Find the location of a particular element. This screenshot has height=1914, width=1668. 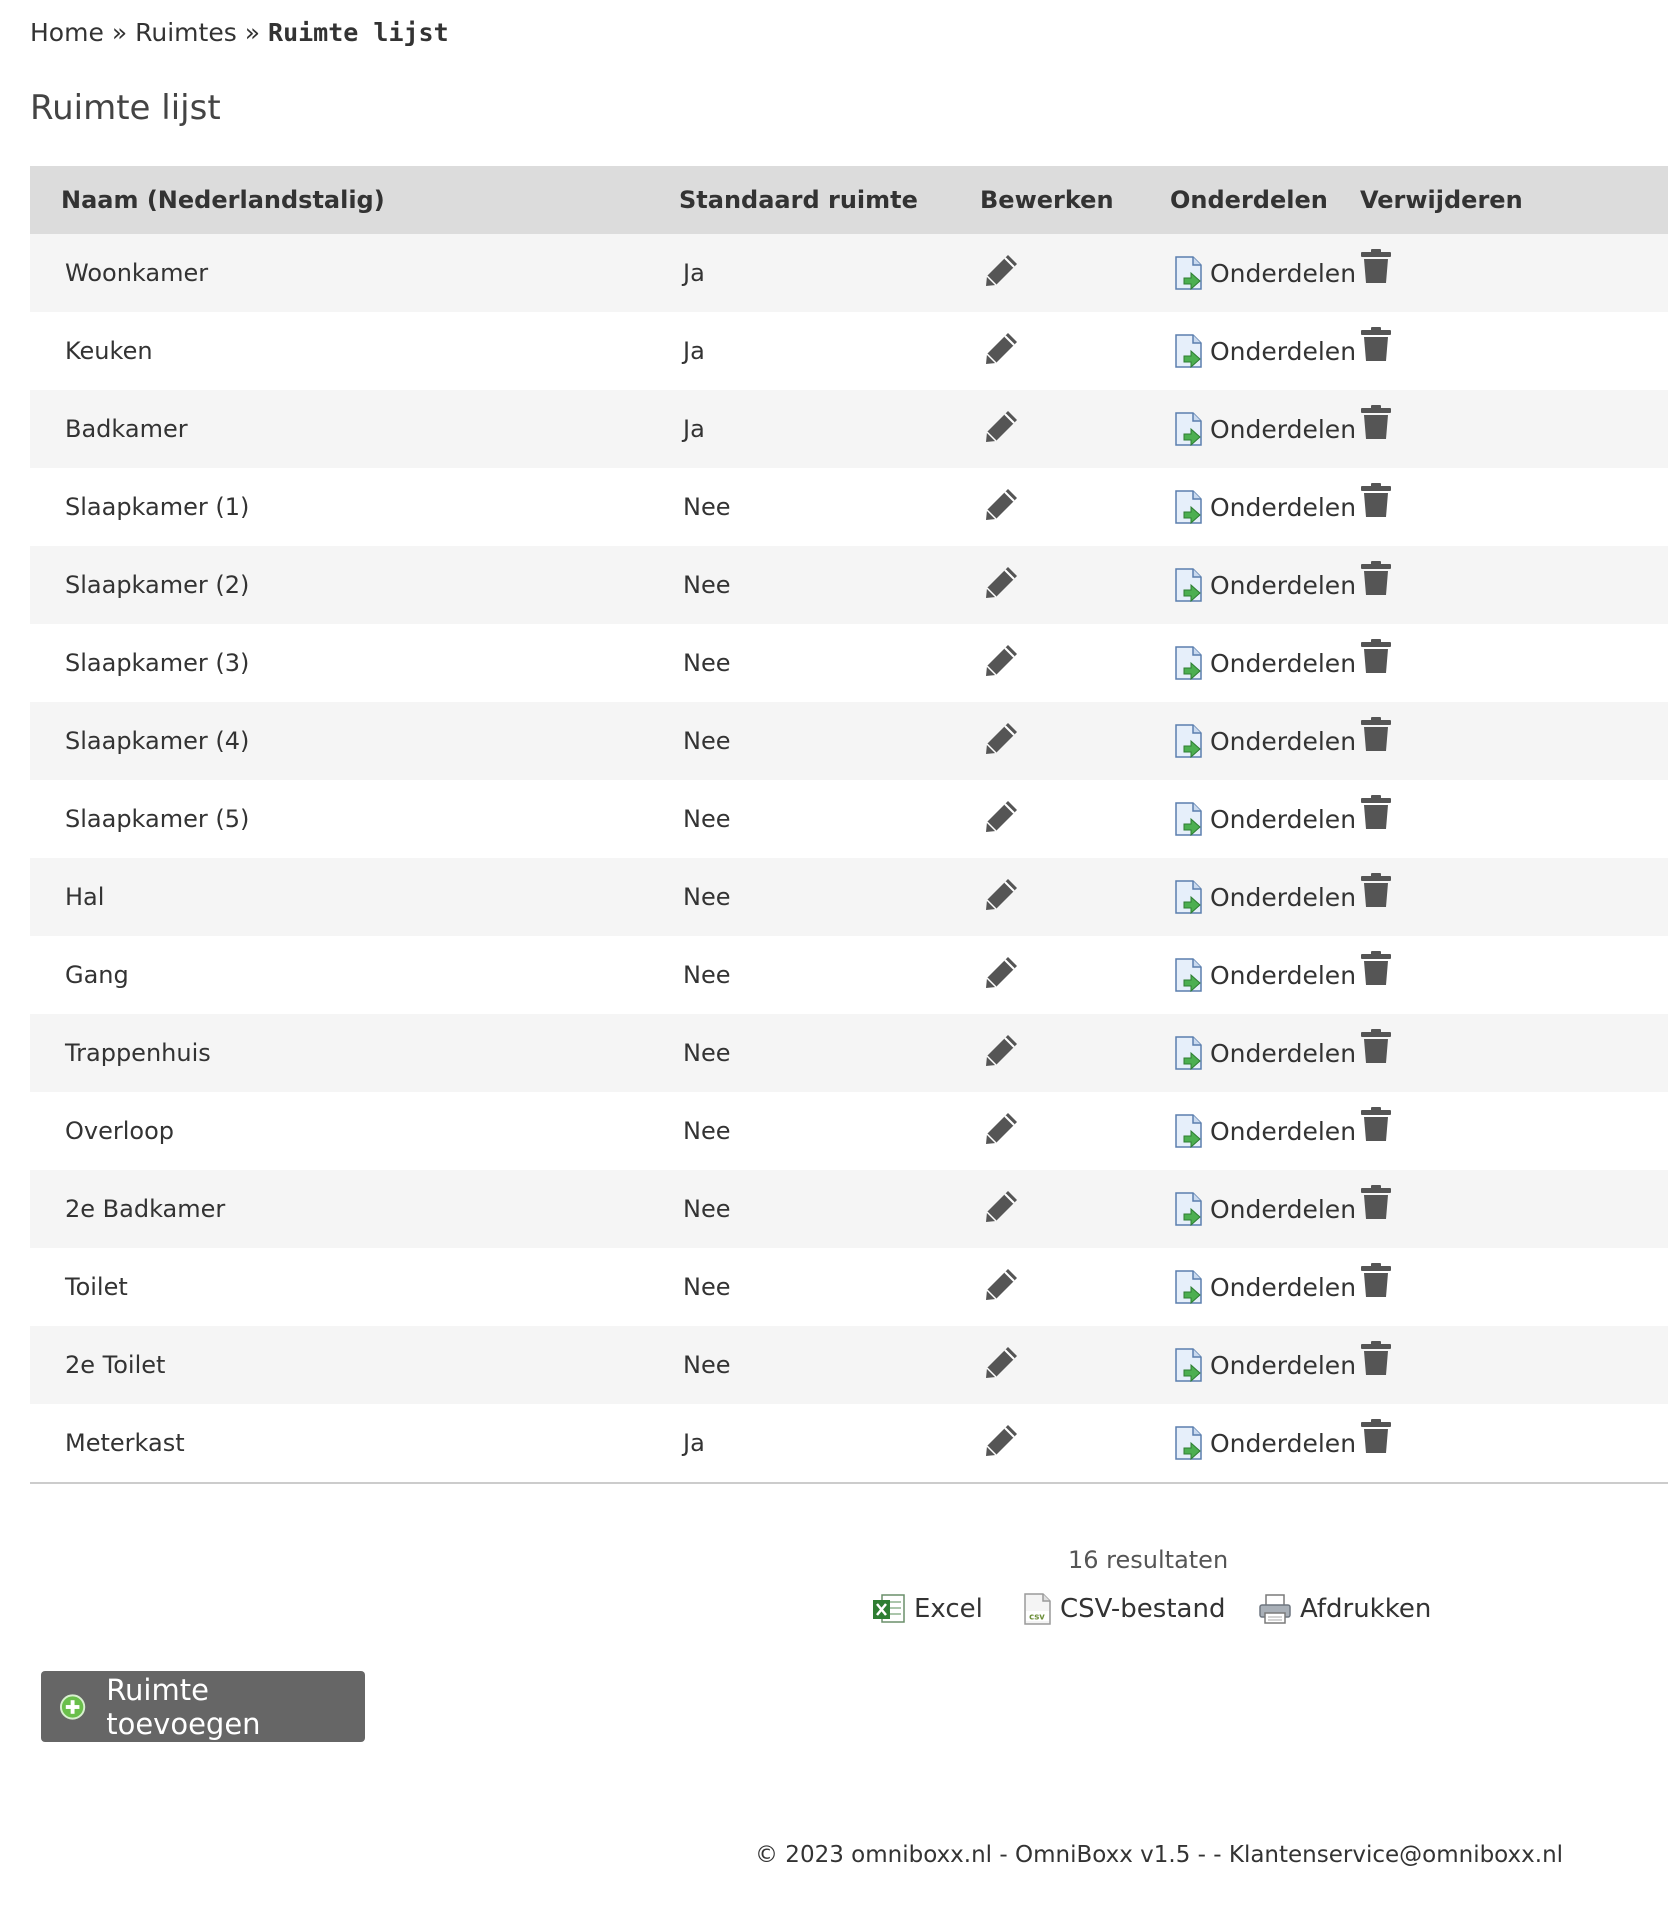

room-name: Woonkamer is located at coordinates (137, 273).